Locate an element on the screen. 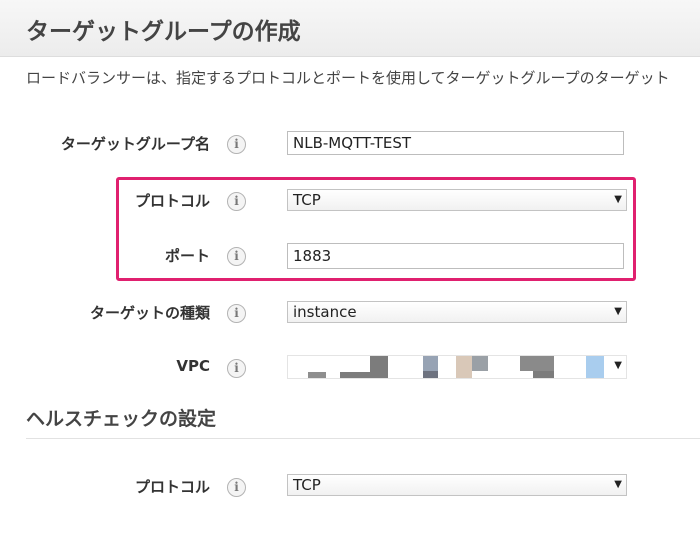 The height and width of the screenshot is (537, 700). protocol-label: プロトコル is located at coordinates (172, 201).